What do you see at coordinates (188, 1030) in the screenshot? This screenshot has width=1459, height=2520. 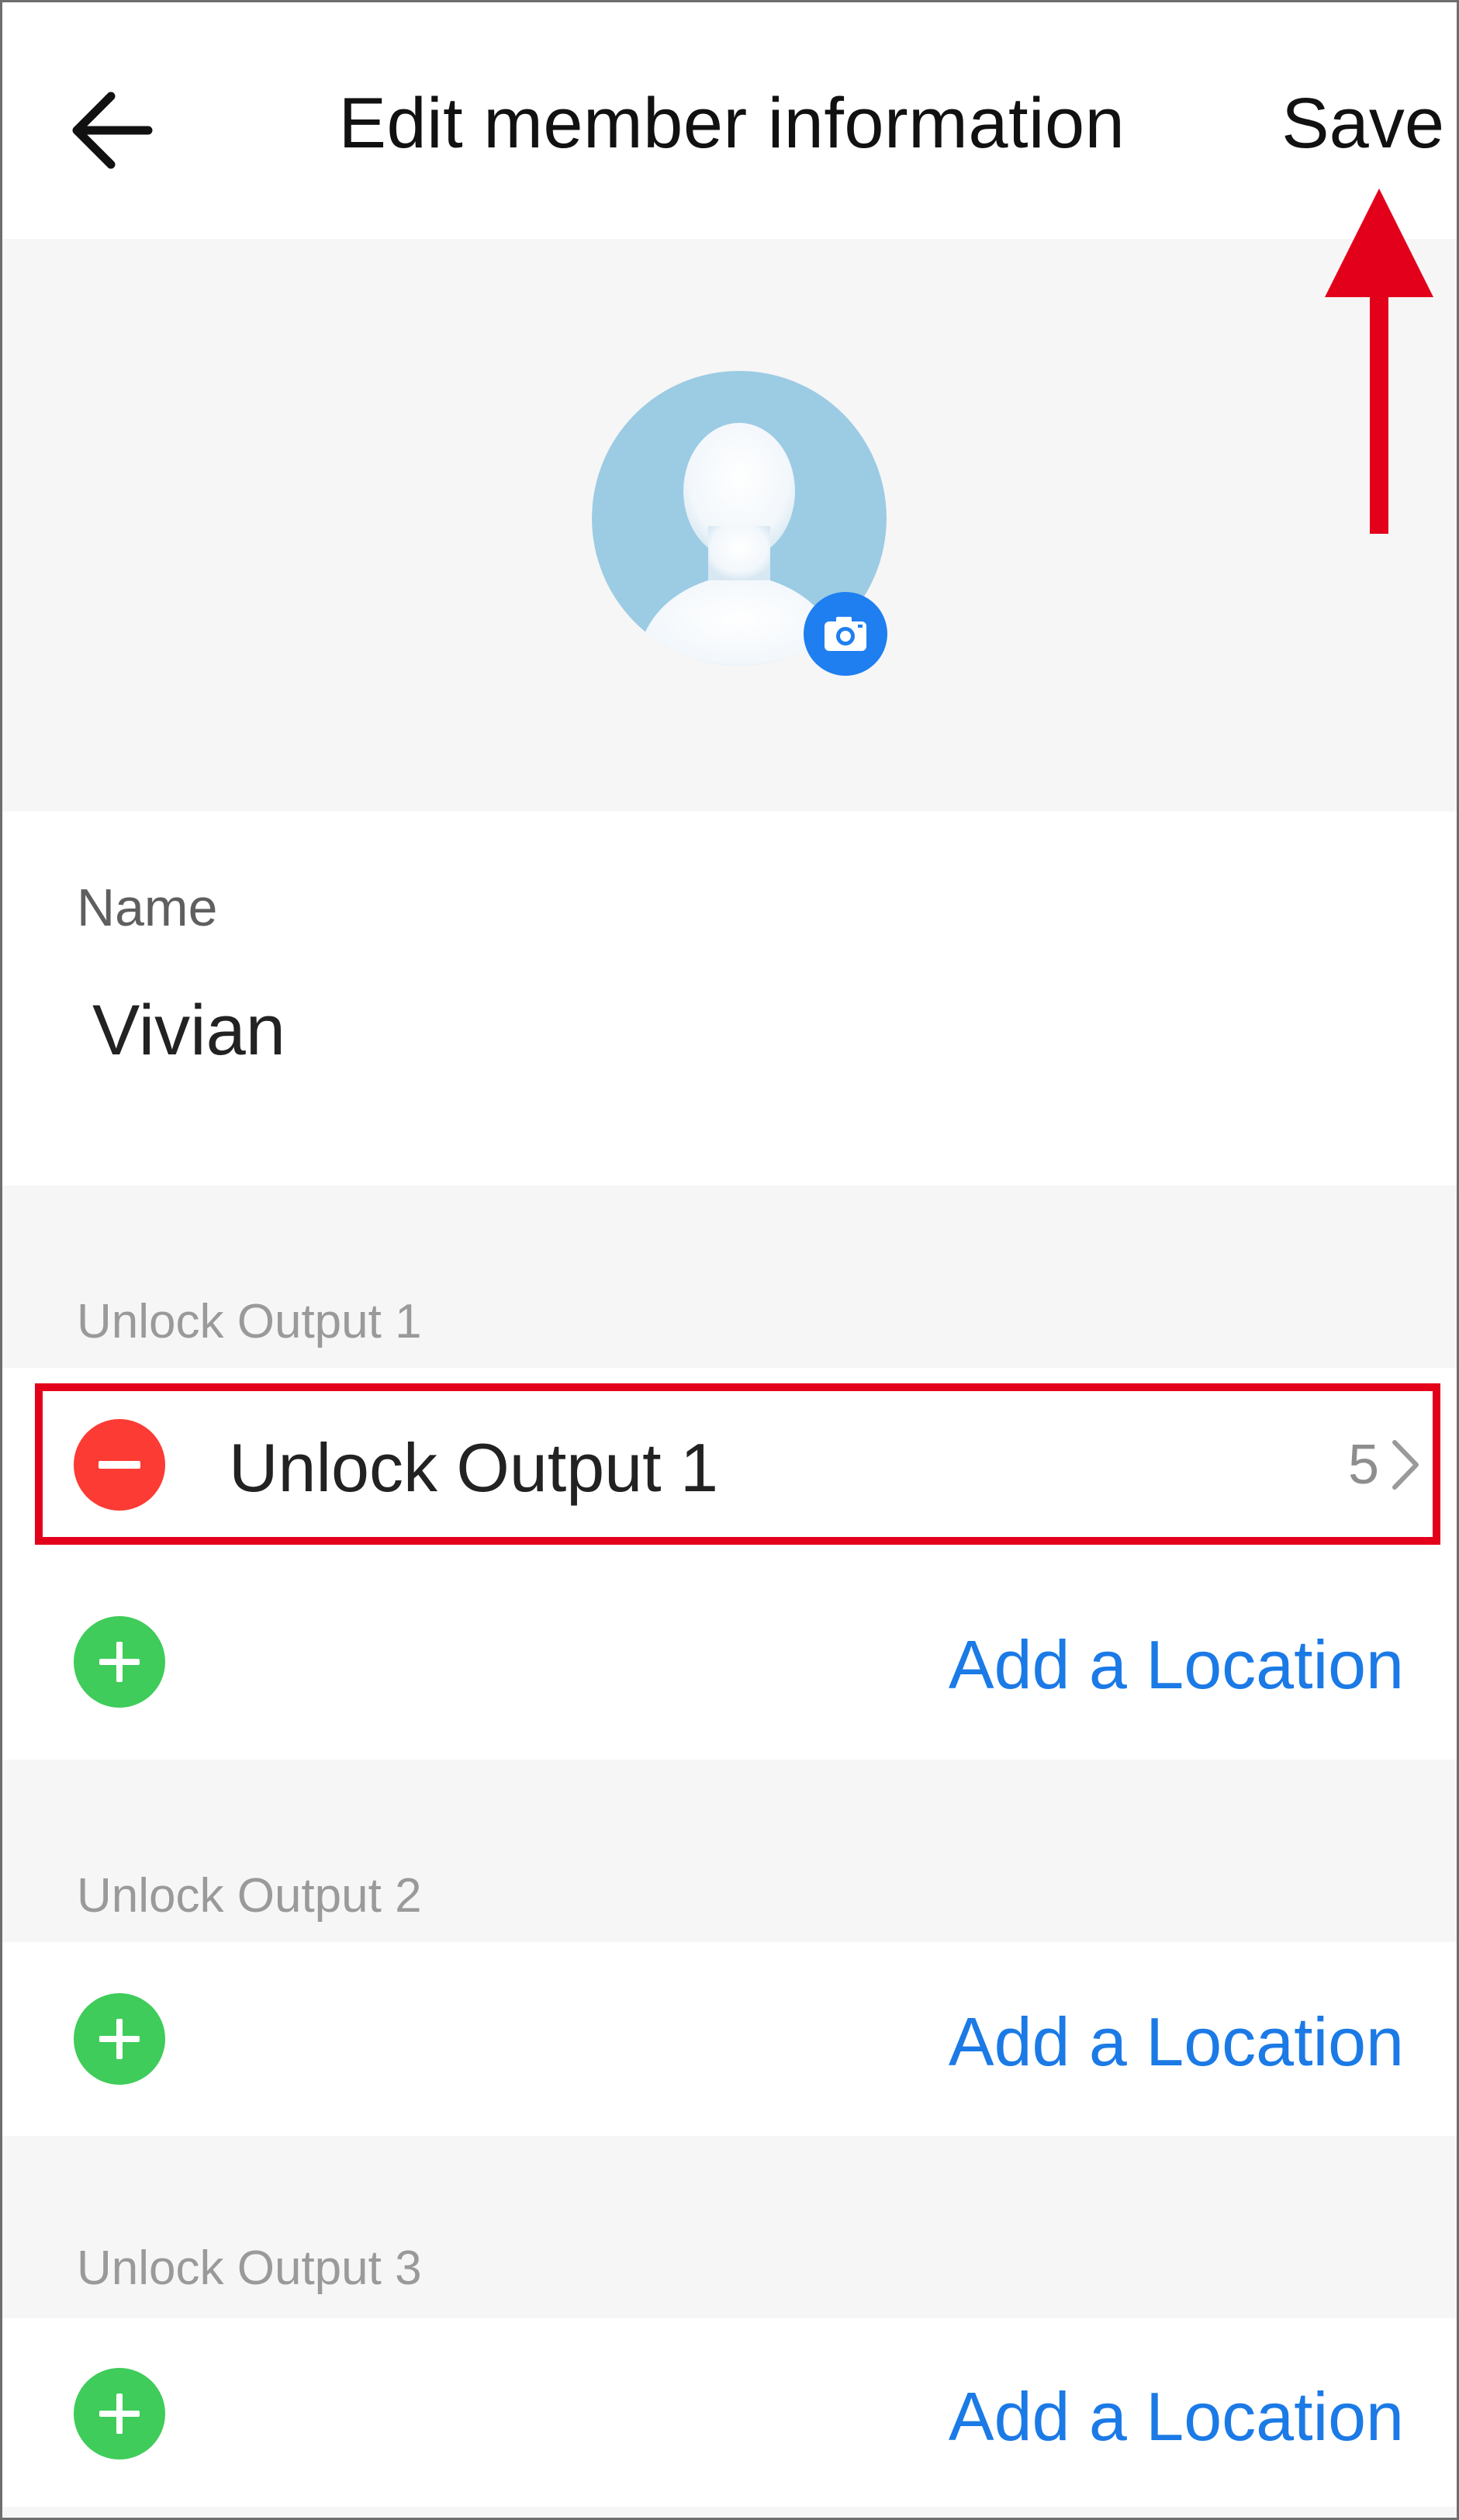 I see `name-field: Vivian` at bounding box center [188, 1030].